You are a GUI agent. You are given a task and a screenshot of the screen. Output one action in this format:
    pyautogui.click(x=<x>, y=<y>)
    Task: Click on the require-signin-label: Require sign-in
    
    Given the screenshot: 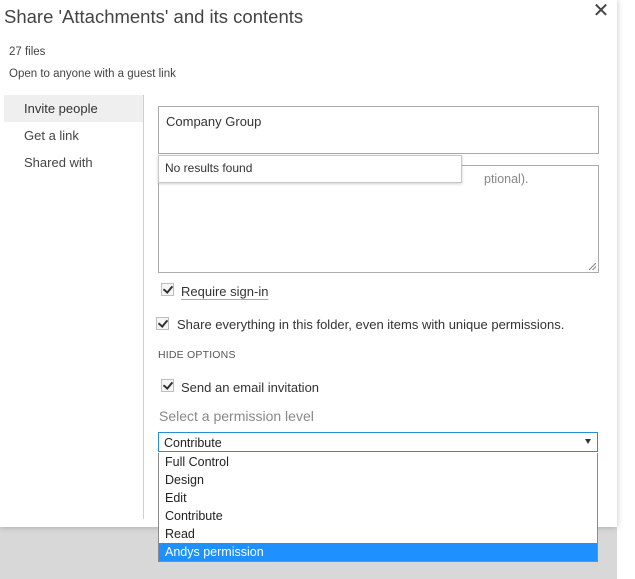 What is the action you would take?
    pyautogui.click(x=224, y=291)
    